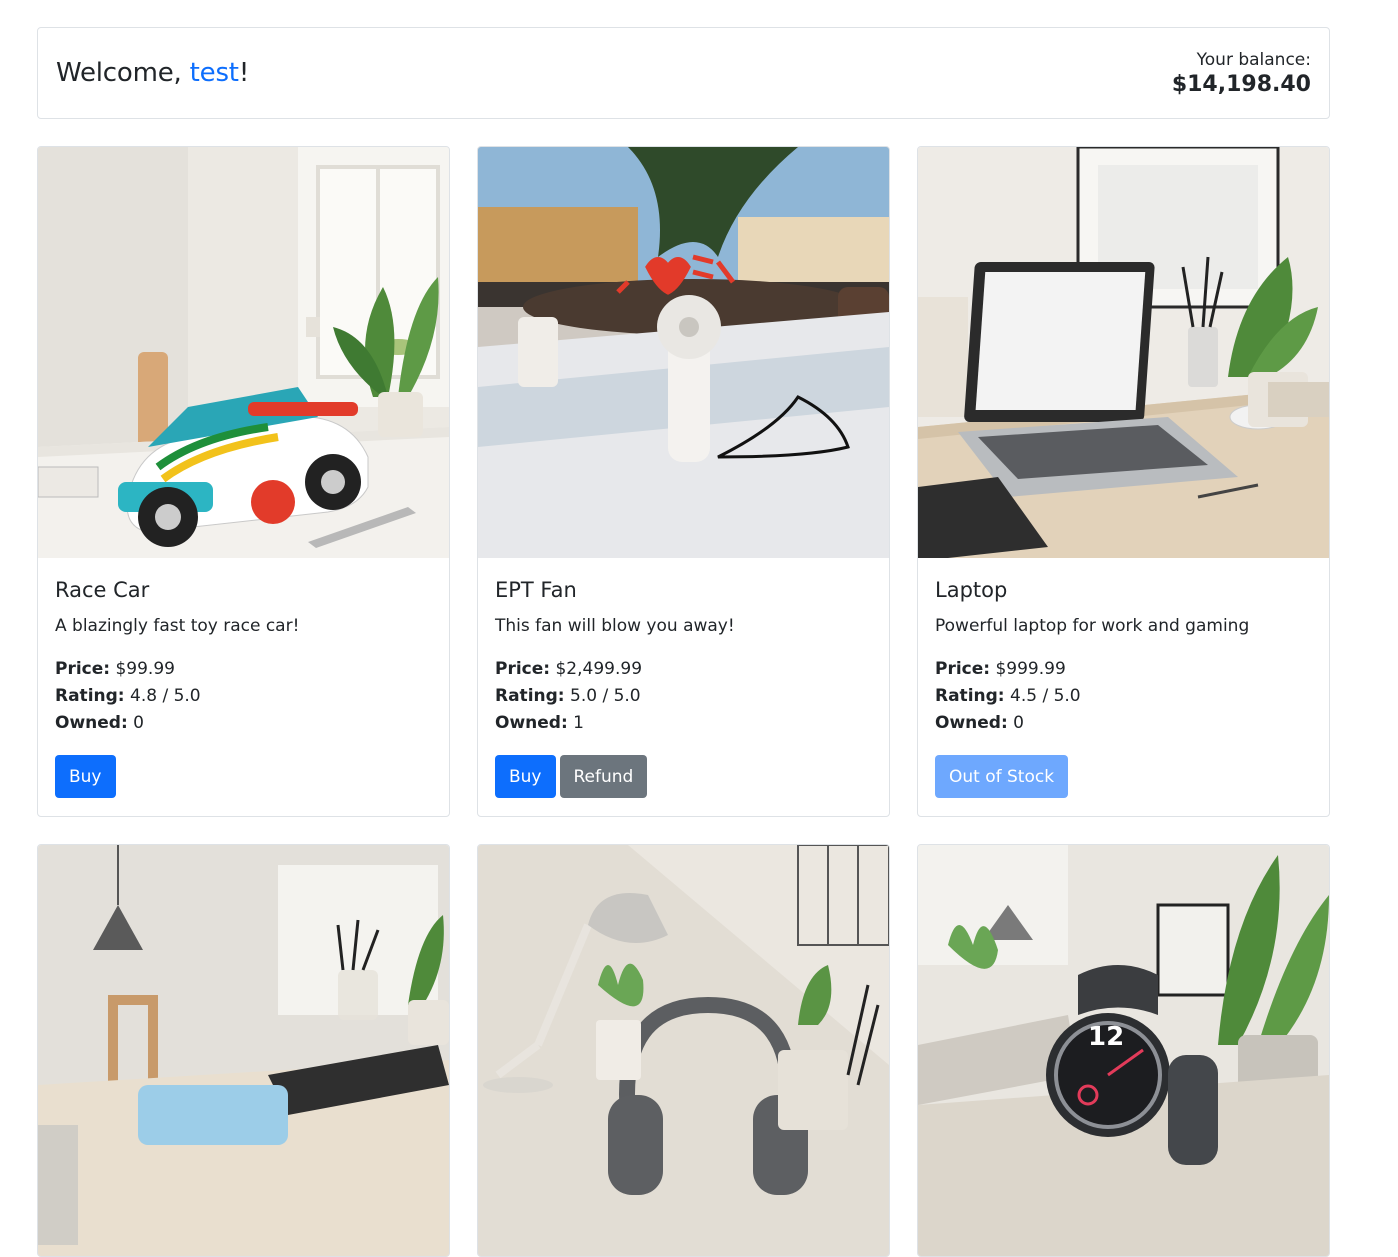 The image size is (1398, 1257). Describe the element at coordinates (243, 352) in the screenshot. I see `race-car-image` at that location.